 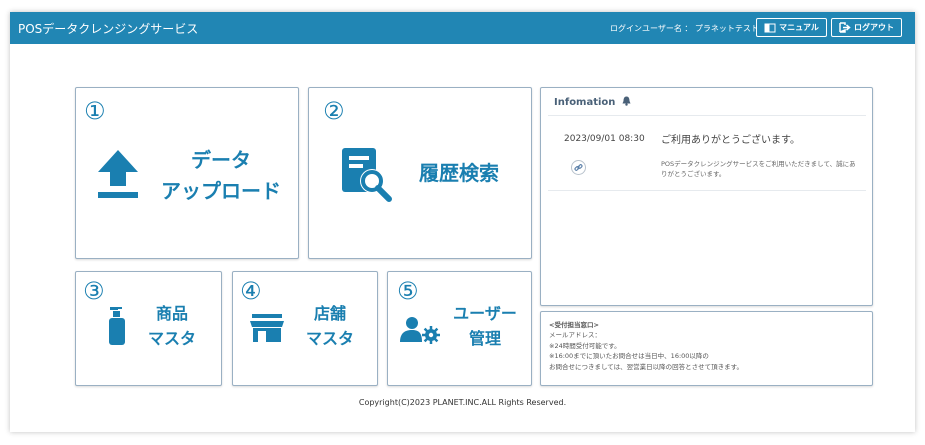 What do you see at coordinates (329, 313) in the screenshot?
I see `store-label-line1: 店舗` at bounding box center [329, 313].